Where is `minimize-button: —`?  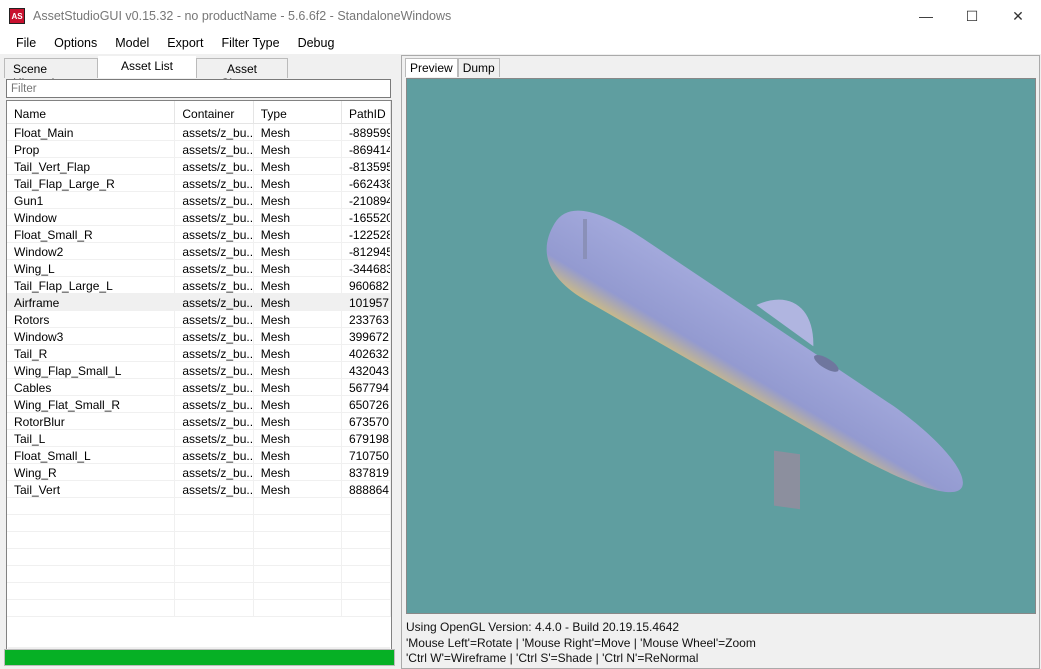
minimize-button: — is located at coordinates (926, 16).